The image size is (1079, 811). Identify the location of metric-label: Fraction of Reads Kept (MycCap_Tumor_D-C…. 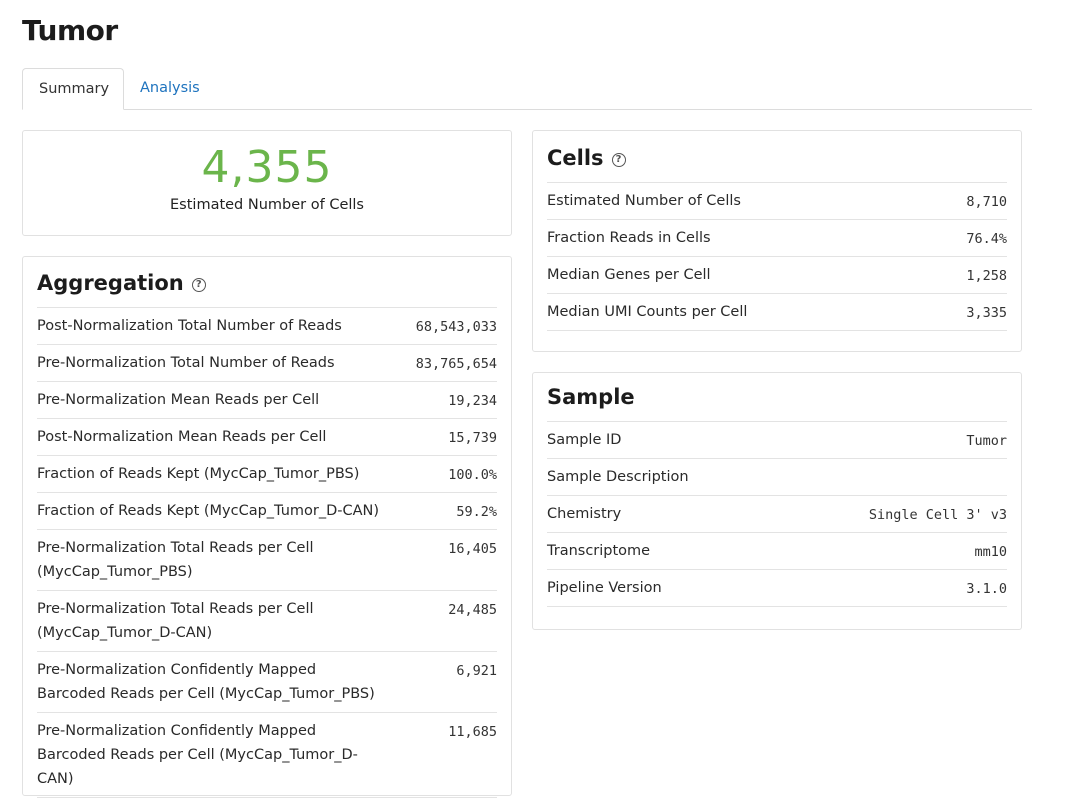
(209, 511).